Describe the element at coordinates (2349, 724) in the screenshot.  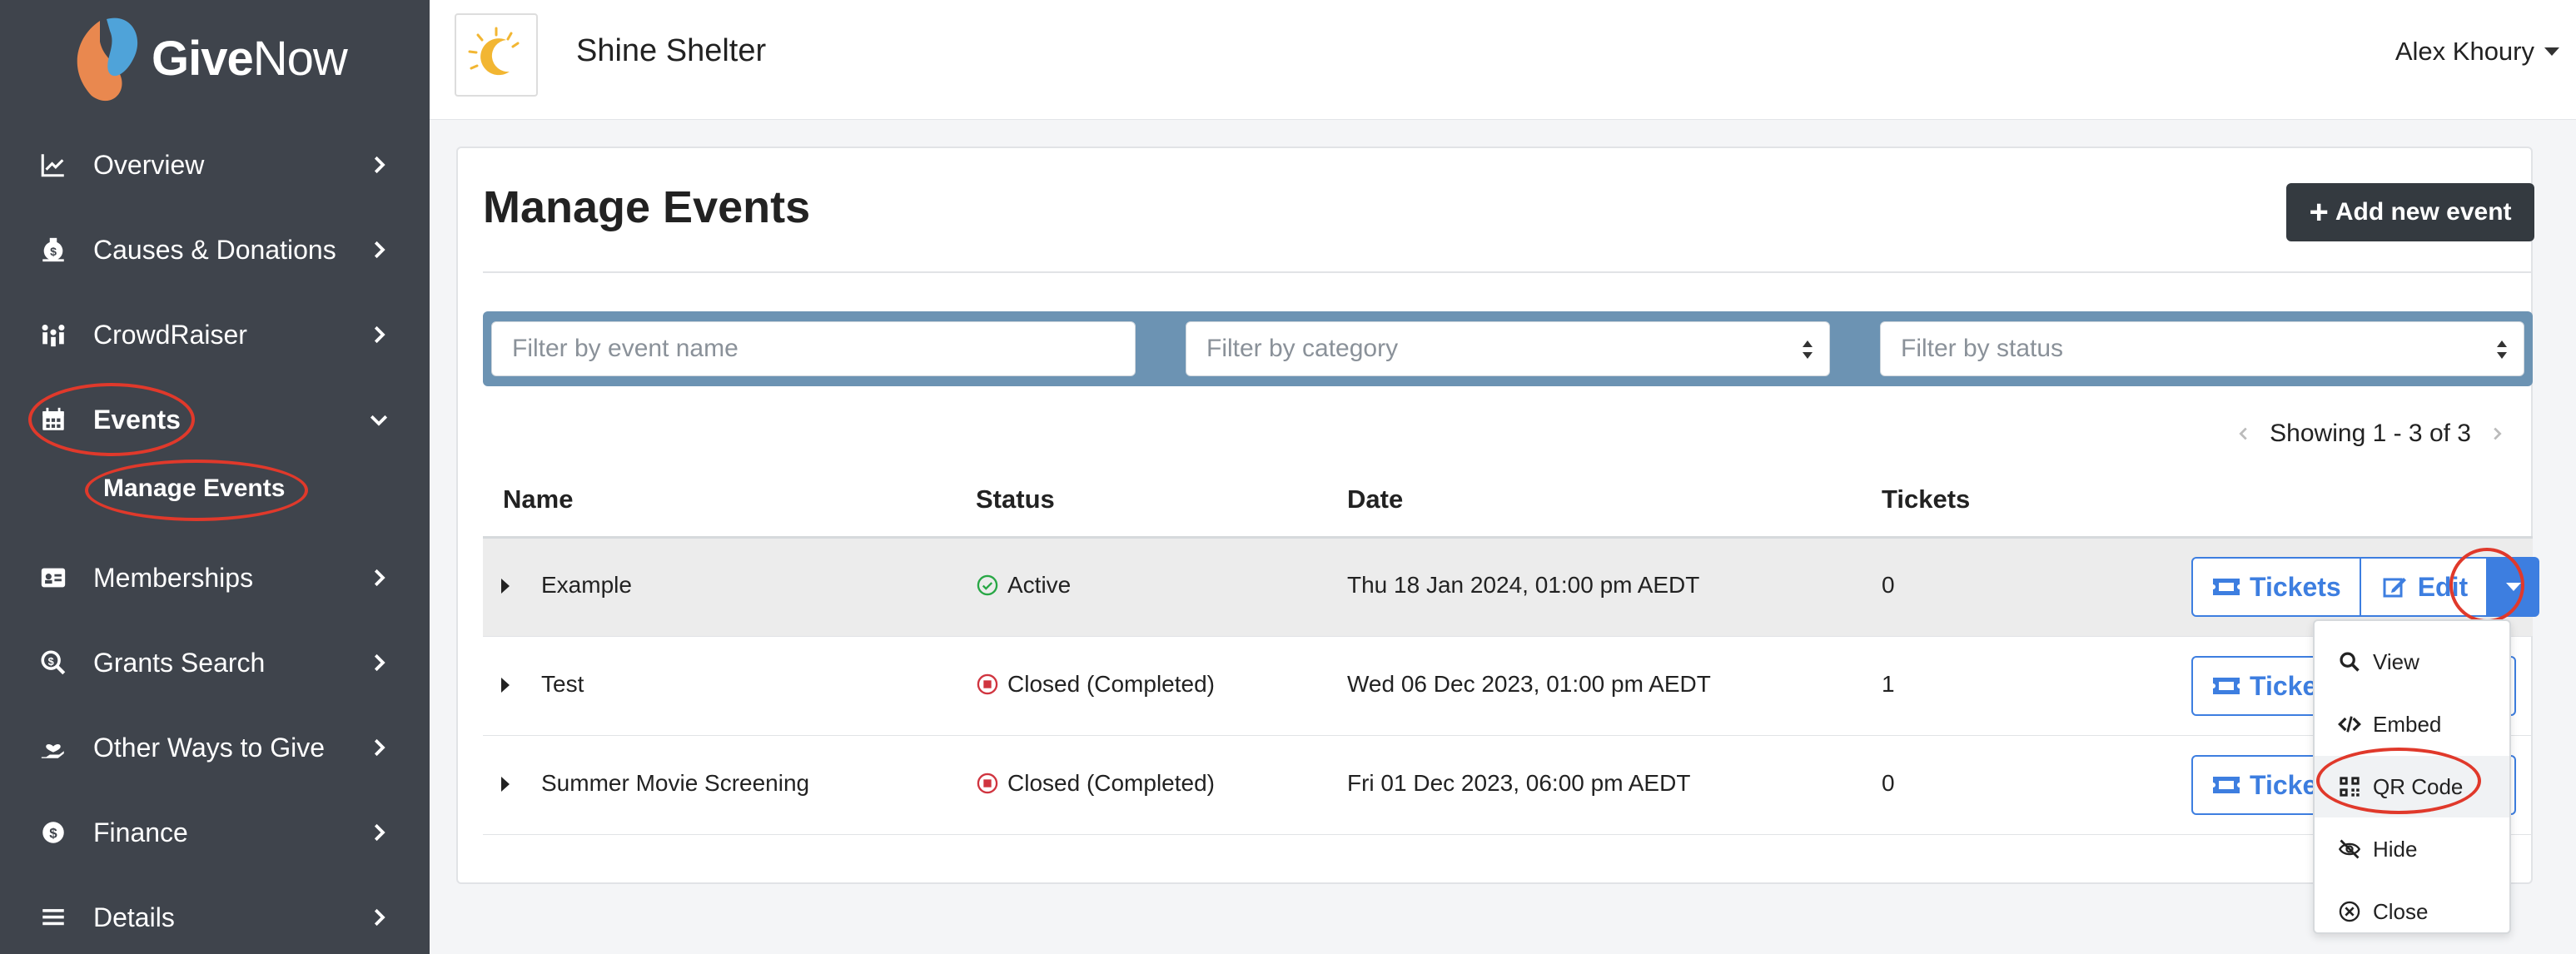
I see `code-icon` at that location.